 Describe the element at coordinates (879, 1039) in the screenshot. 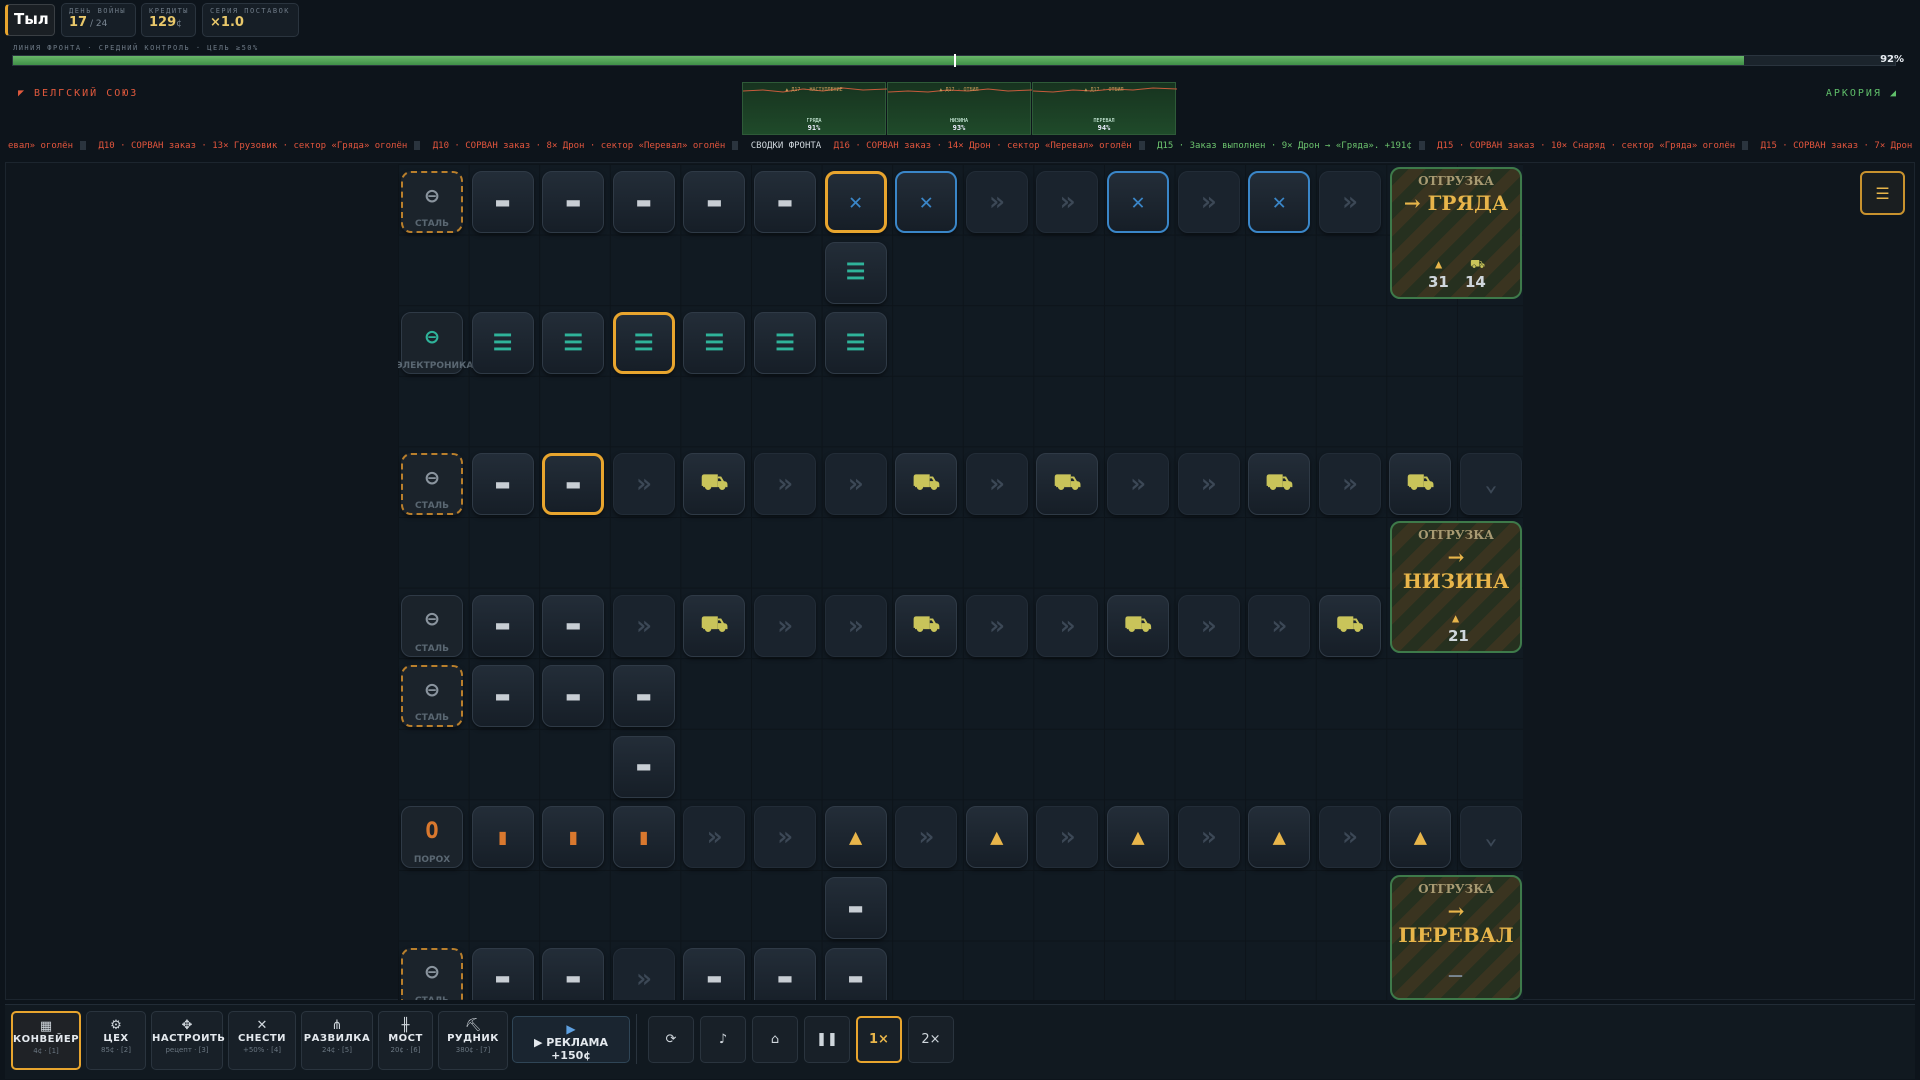

I see `speed-1x-button: 1×` at that location.